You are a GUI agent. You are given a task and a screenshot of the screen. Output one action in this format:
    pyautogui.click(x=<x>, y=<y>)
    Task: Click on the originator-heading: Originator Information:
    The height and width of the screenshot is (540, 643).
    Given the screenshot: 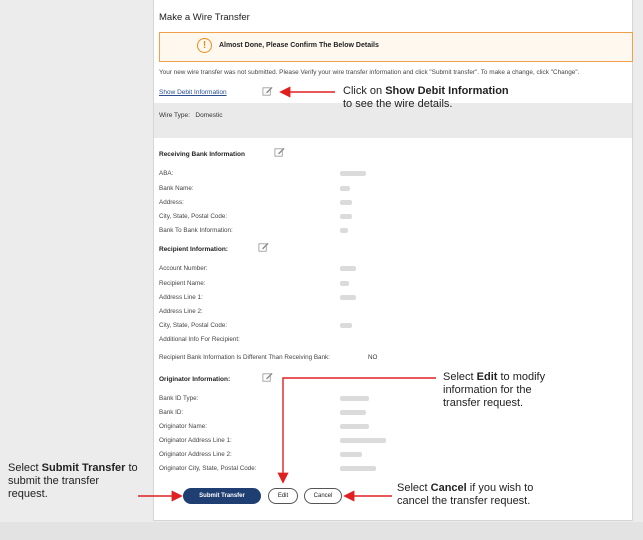 What is the action you would take?
    pyautogui.click(x=195, y=379)
    